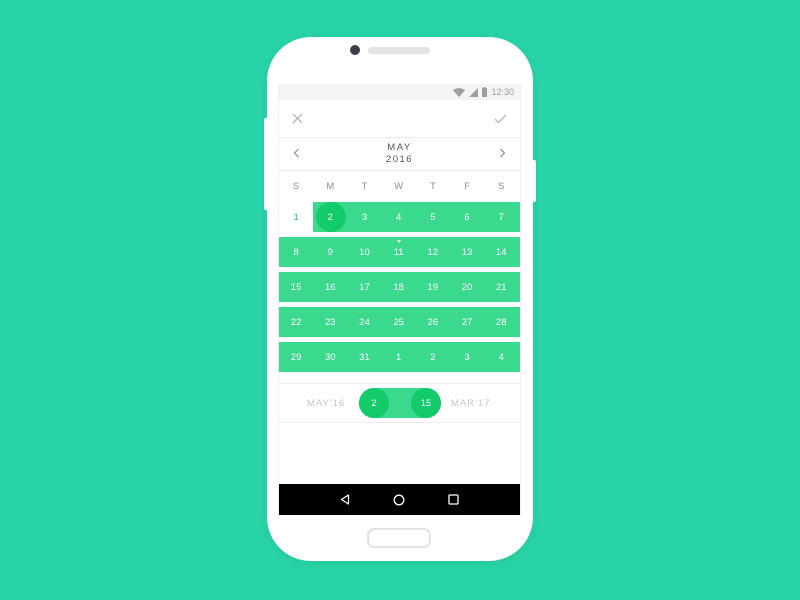  I want to click on calendar-day: 31, so click(364, 357).